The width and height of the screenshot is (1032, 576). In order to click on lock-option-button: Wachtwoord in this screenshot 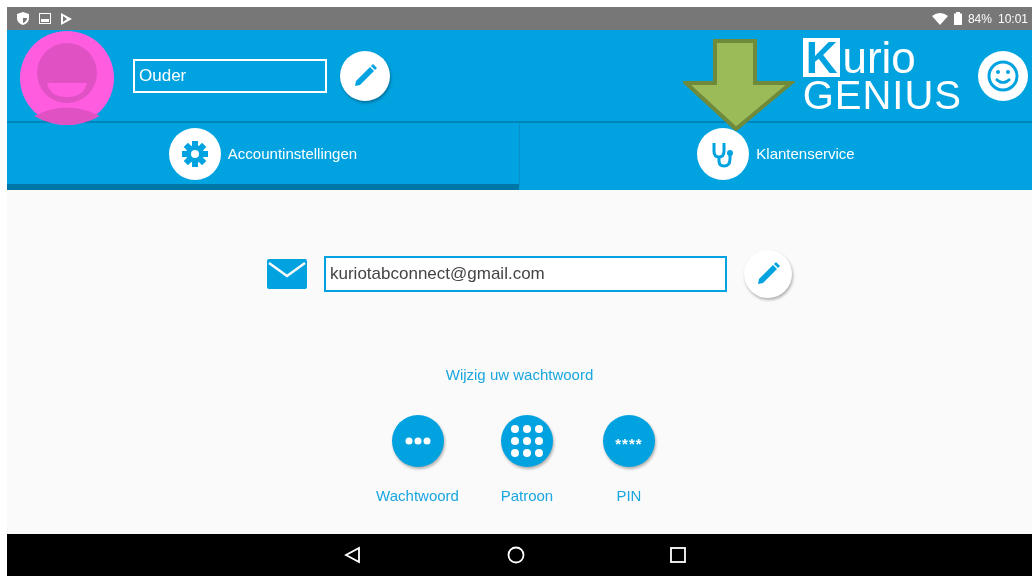, I will do `click(417, 459)`.